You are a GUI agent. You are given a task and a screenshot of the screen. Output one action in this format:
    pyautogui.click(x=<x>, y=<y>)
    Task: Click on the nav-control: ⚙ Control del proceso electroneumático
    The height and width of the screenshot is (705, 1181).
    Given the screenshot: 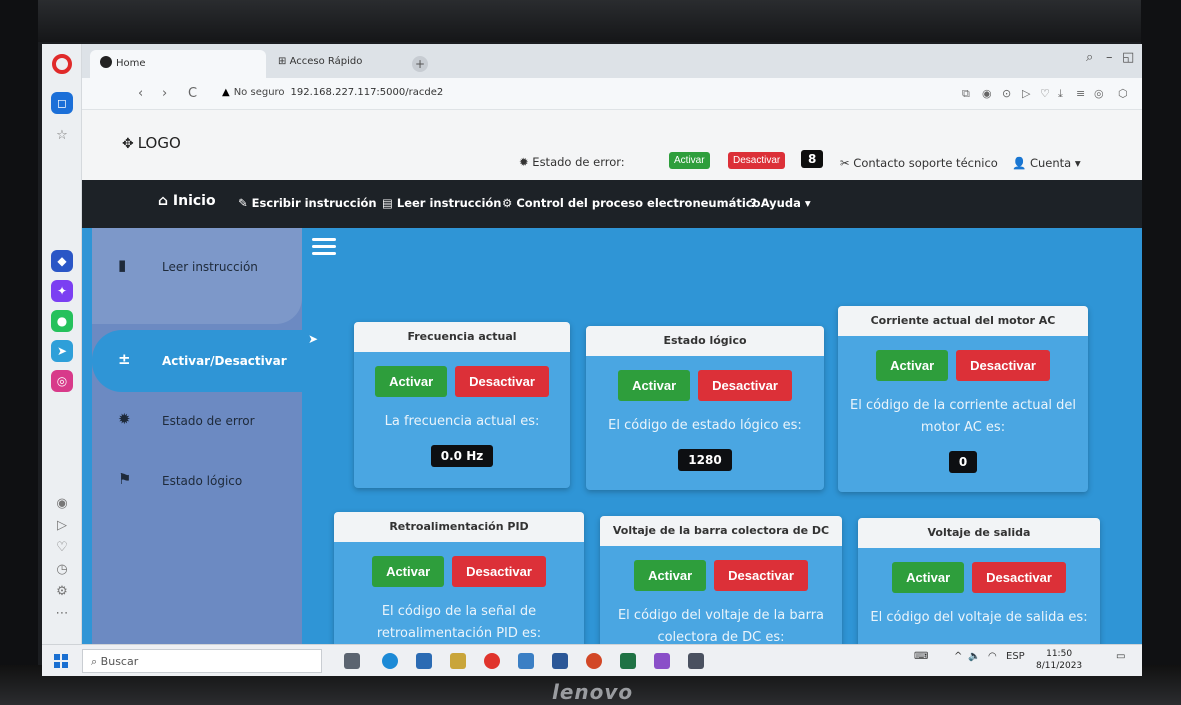 What is the action you would take?
    pyautogui.click(x=631, y=203)
    